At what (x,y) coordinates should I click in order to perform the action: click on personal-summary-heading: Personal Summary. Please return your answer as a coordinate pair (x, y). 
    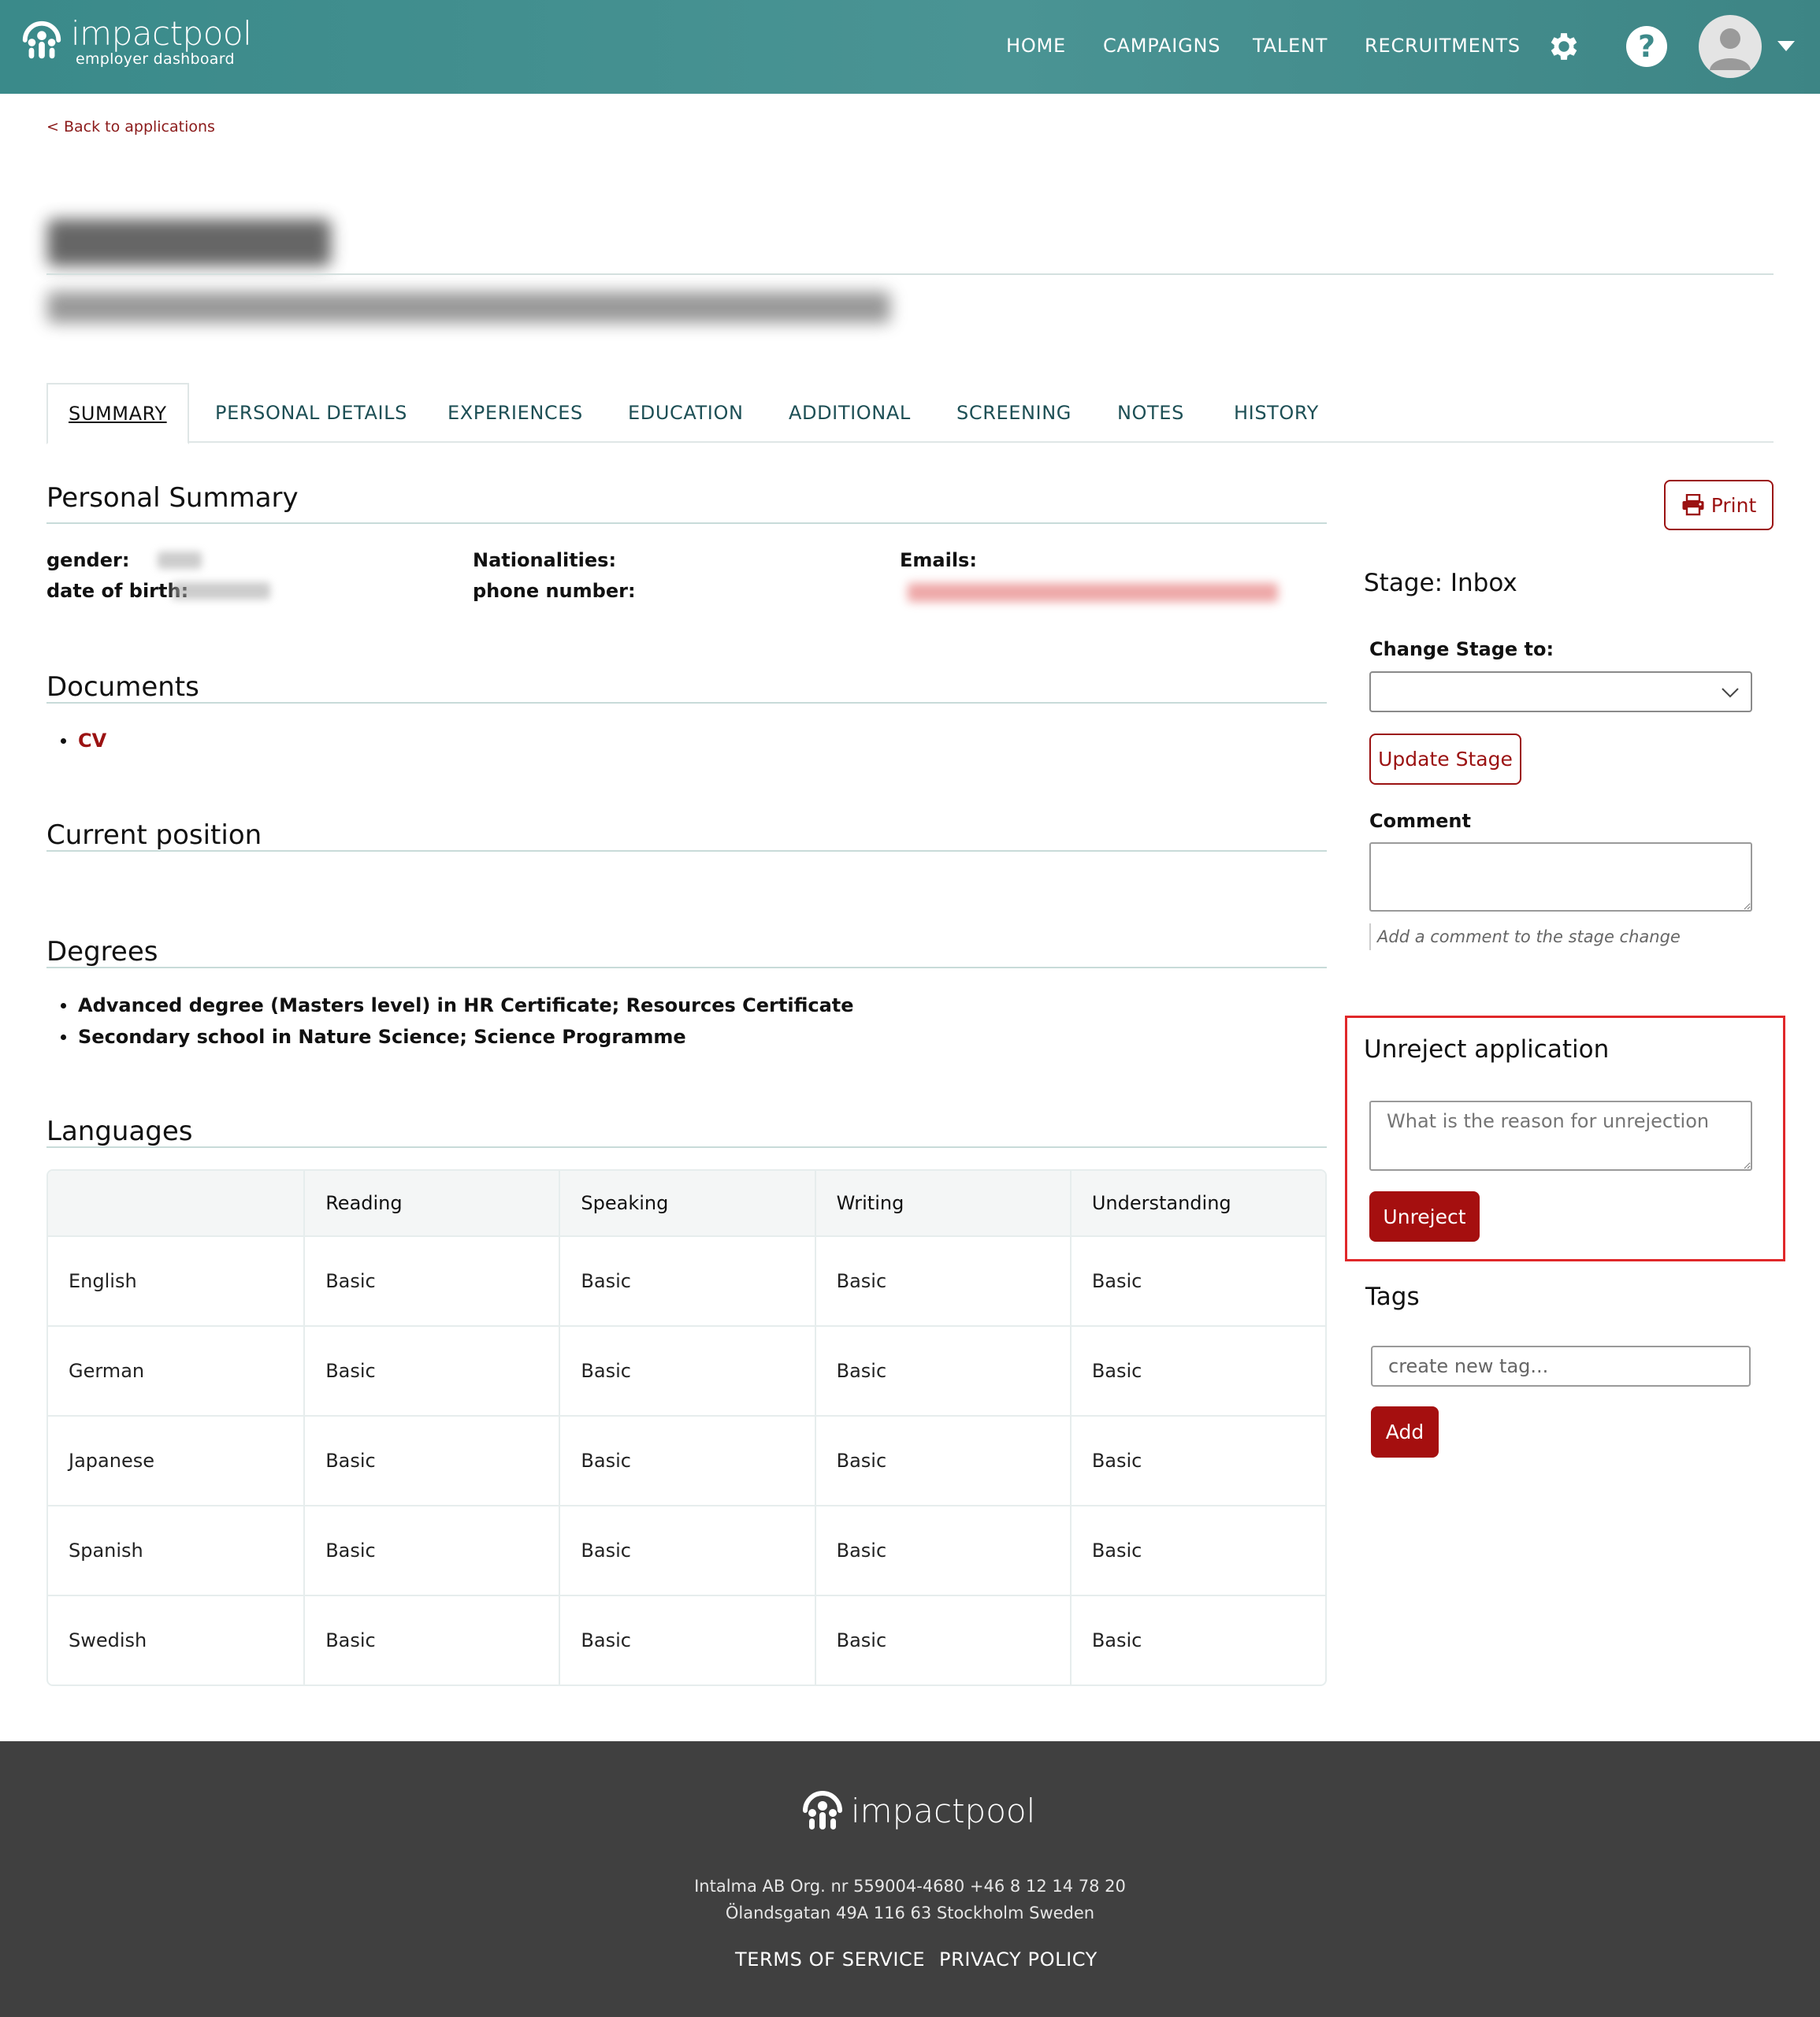
    Looking at the image, I should click on (172, 498).